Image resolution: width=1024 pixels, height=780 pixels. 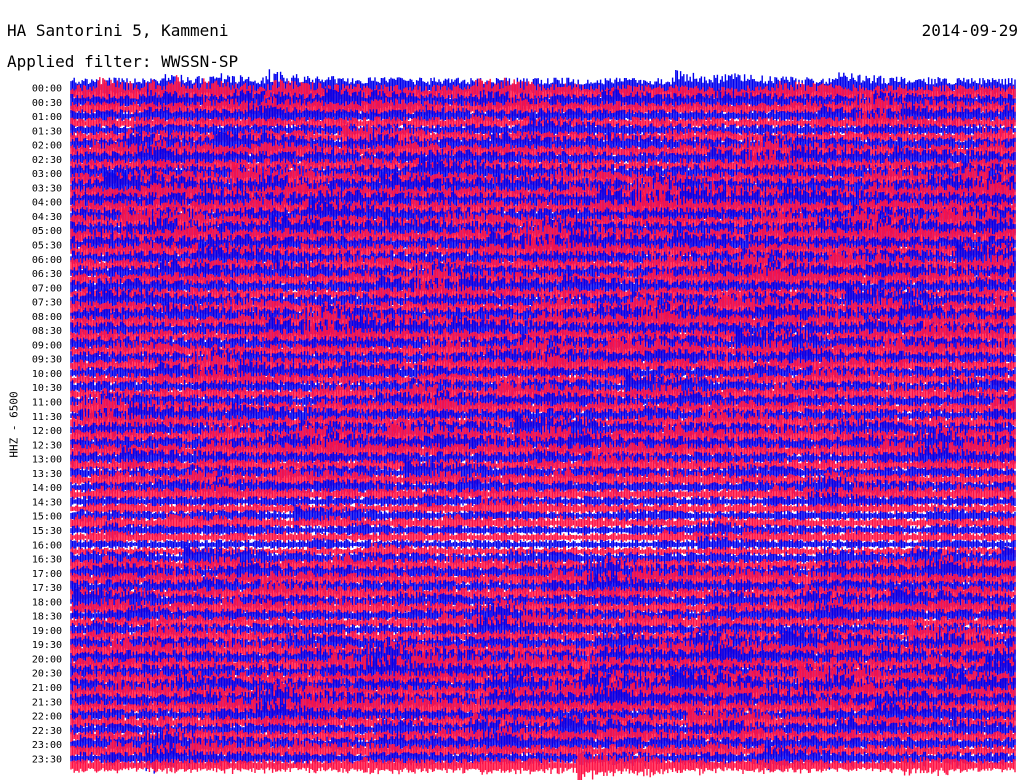 What do you see at coordinates (47, 659) in the screenshot?
I see `row-time-label: 20:00` at bounding box center [47, 659].